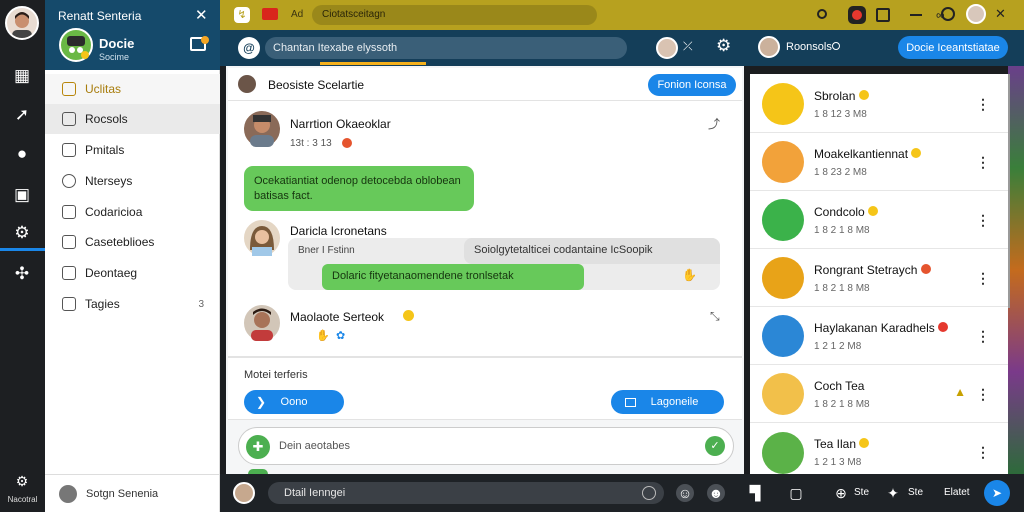 The width and height of the screenshot is (1024, 512). Describe the element at coordinates (22, 23) in the screenshot. I see `user-avatar` at that location.